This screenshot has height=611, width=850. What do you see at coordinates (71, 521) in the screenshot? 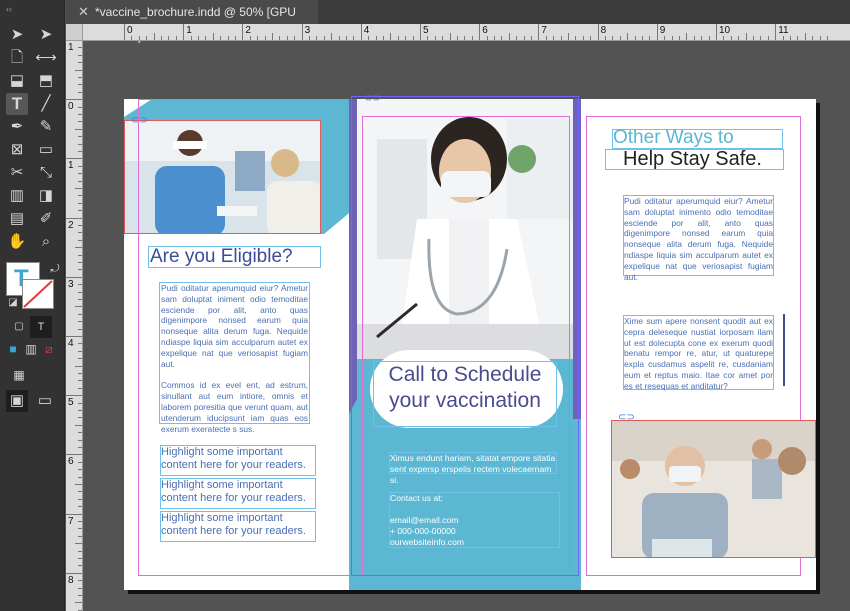
I see `ruler-v-label: 7` at bounding box center [71, 521].